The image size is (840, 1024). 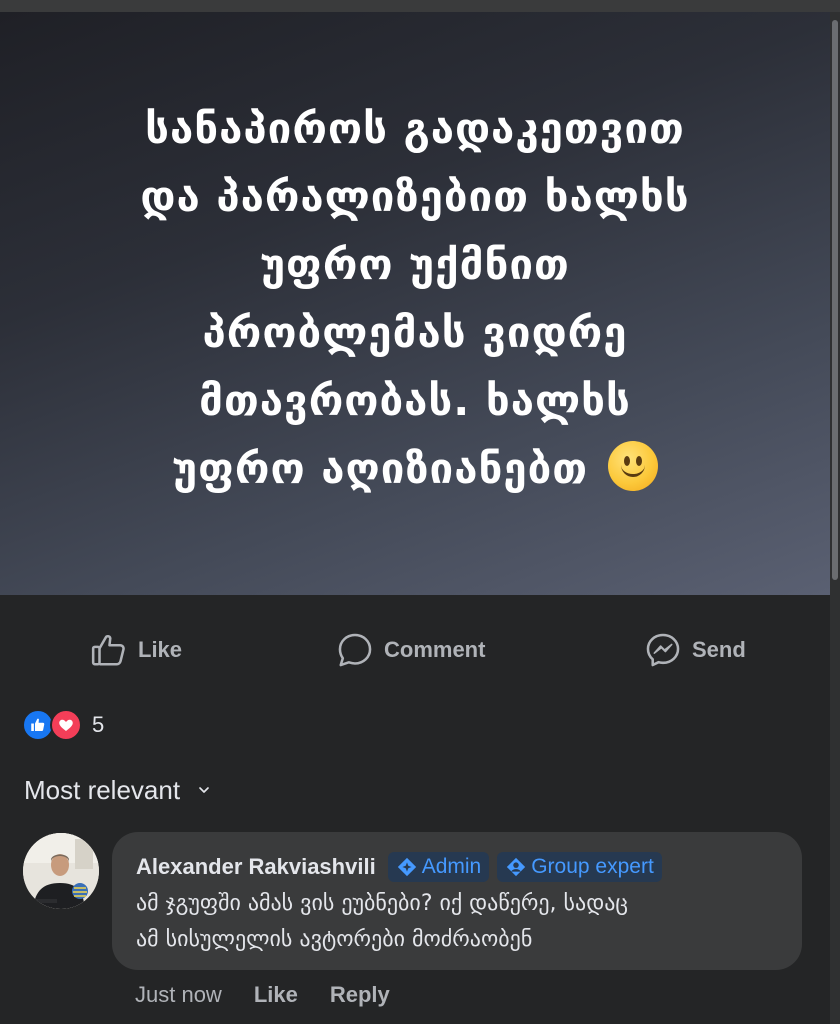 What do you see at coordinates (160, 649) in the screenshot?
I see `like-label: Like` at bounding box center [160, 649].